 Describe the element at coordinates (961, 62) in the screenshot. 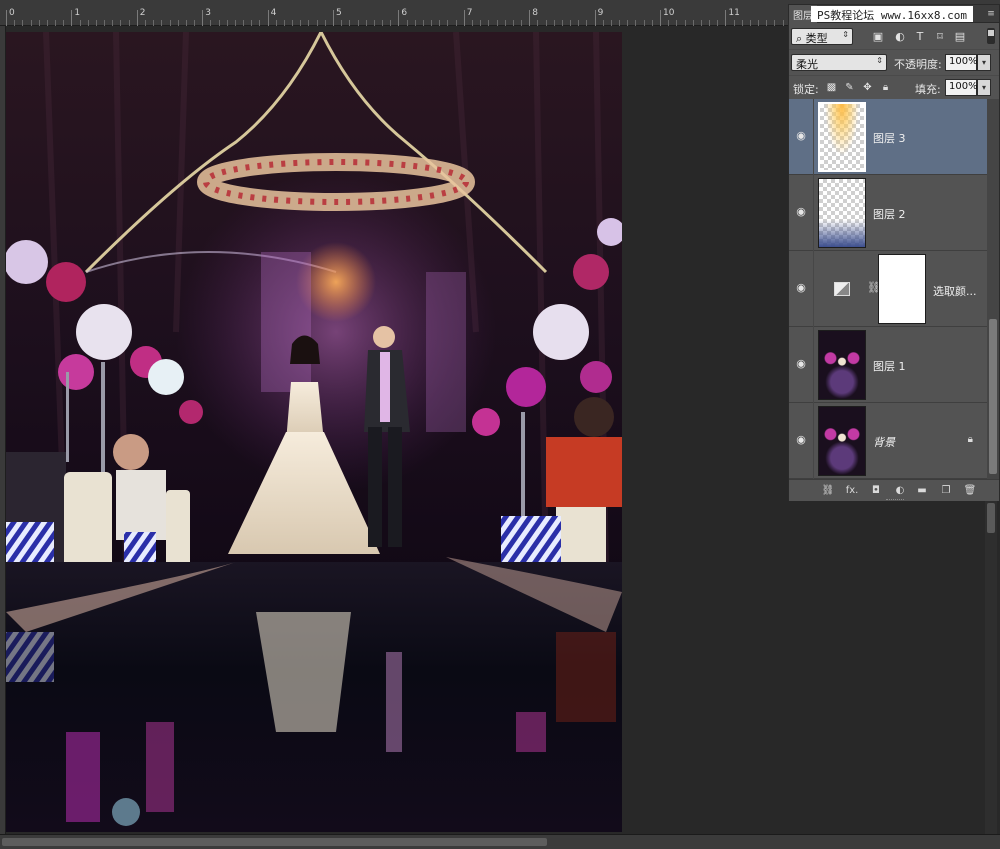

I see `opacity-field: 100%` at that location.